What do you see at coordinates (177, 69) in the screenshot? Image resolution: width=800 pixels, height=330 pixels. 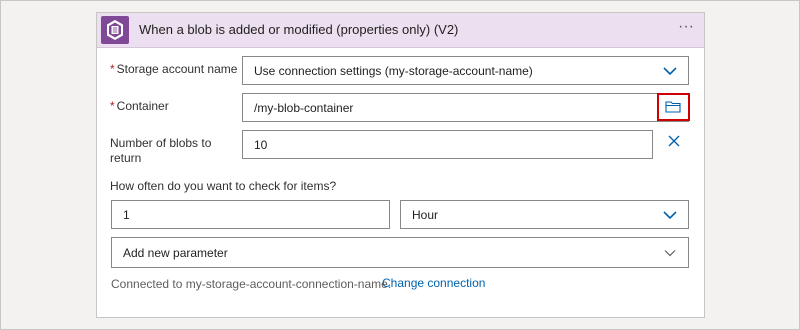 I see `storage-account-label-text: Storage account name` at bounding box center [177, 69].